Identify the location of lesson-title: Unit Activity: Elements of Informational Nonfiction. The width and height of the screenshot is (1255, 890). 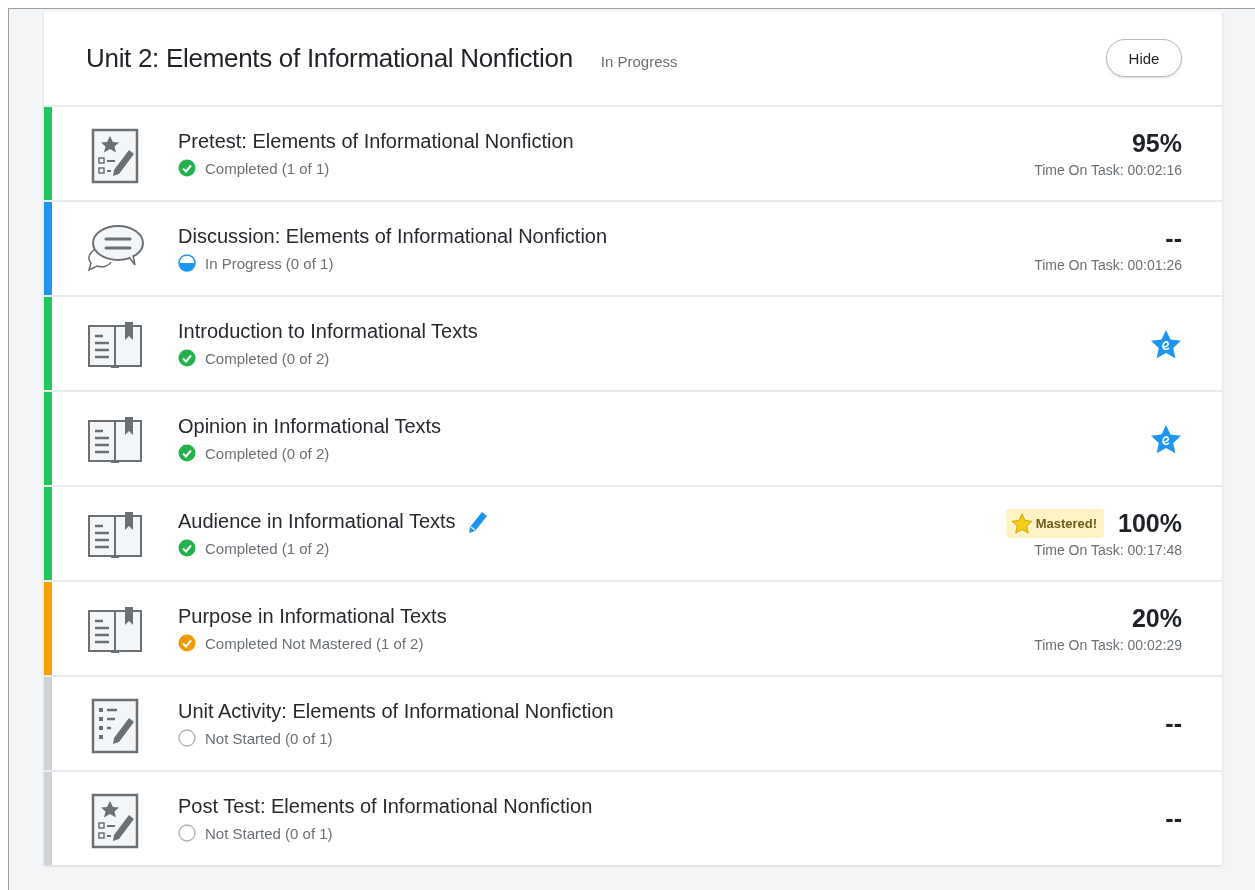
(396, 711).